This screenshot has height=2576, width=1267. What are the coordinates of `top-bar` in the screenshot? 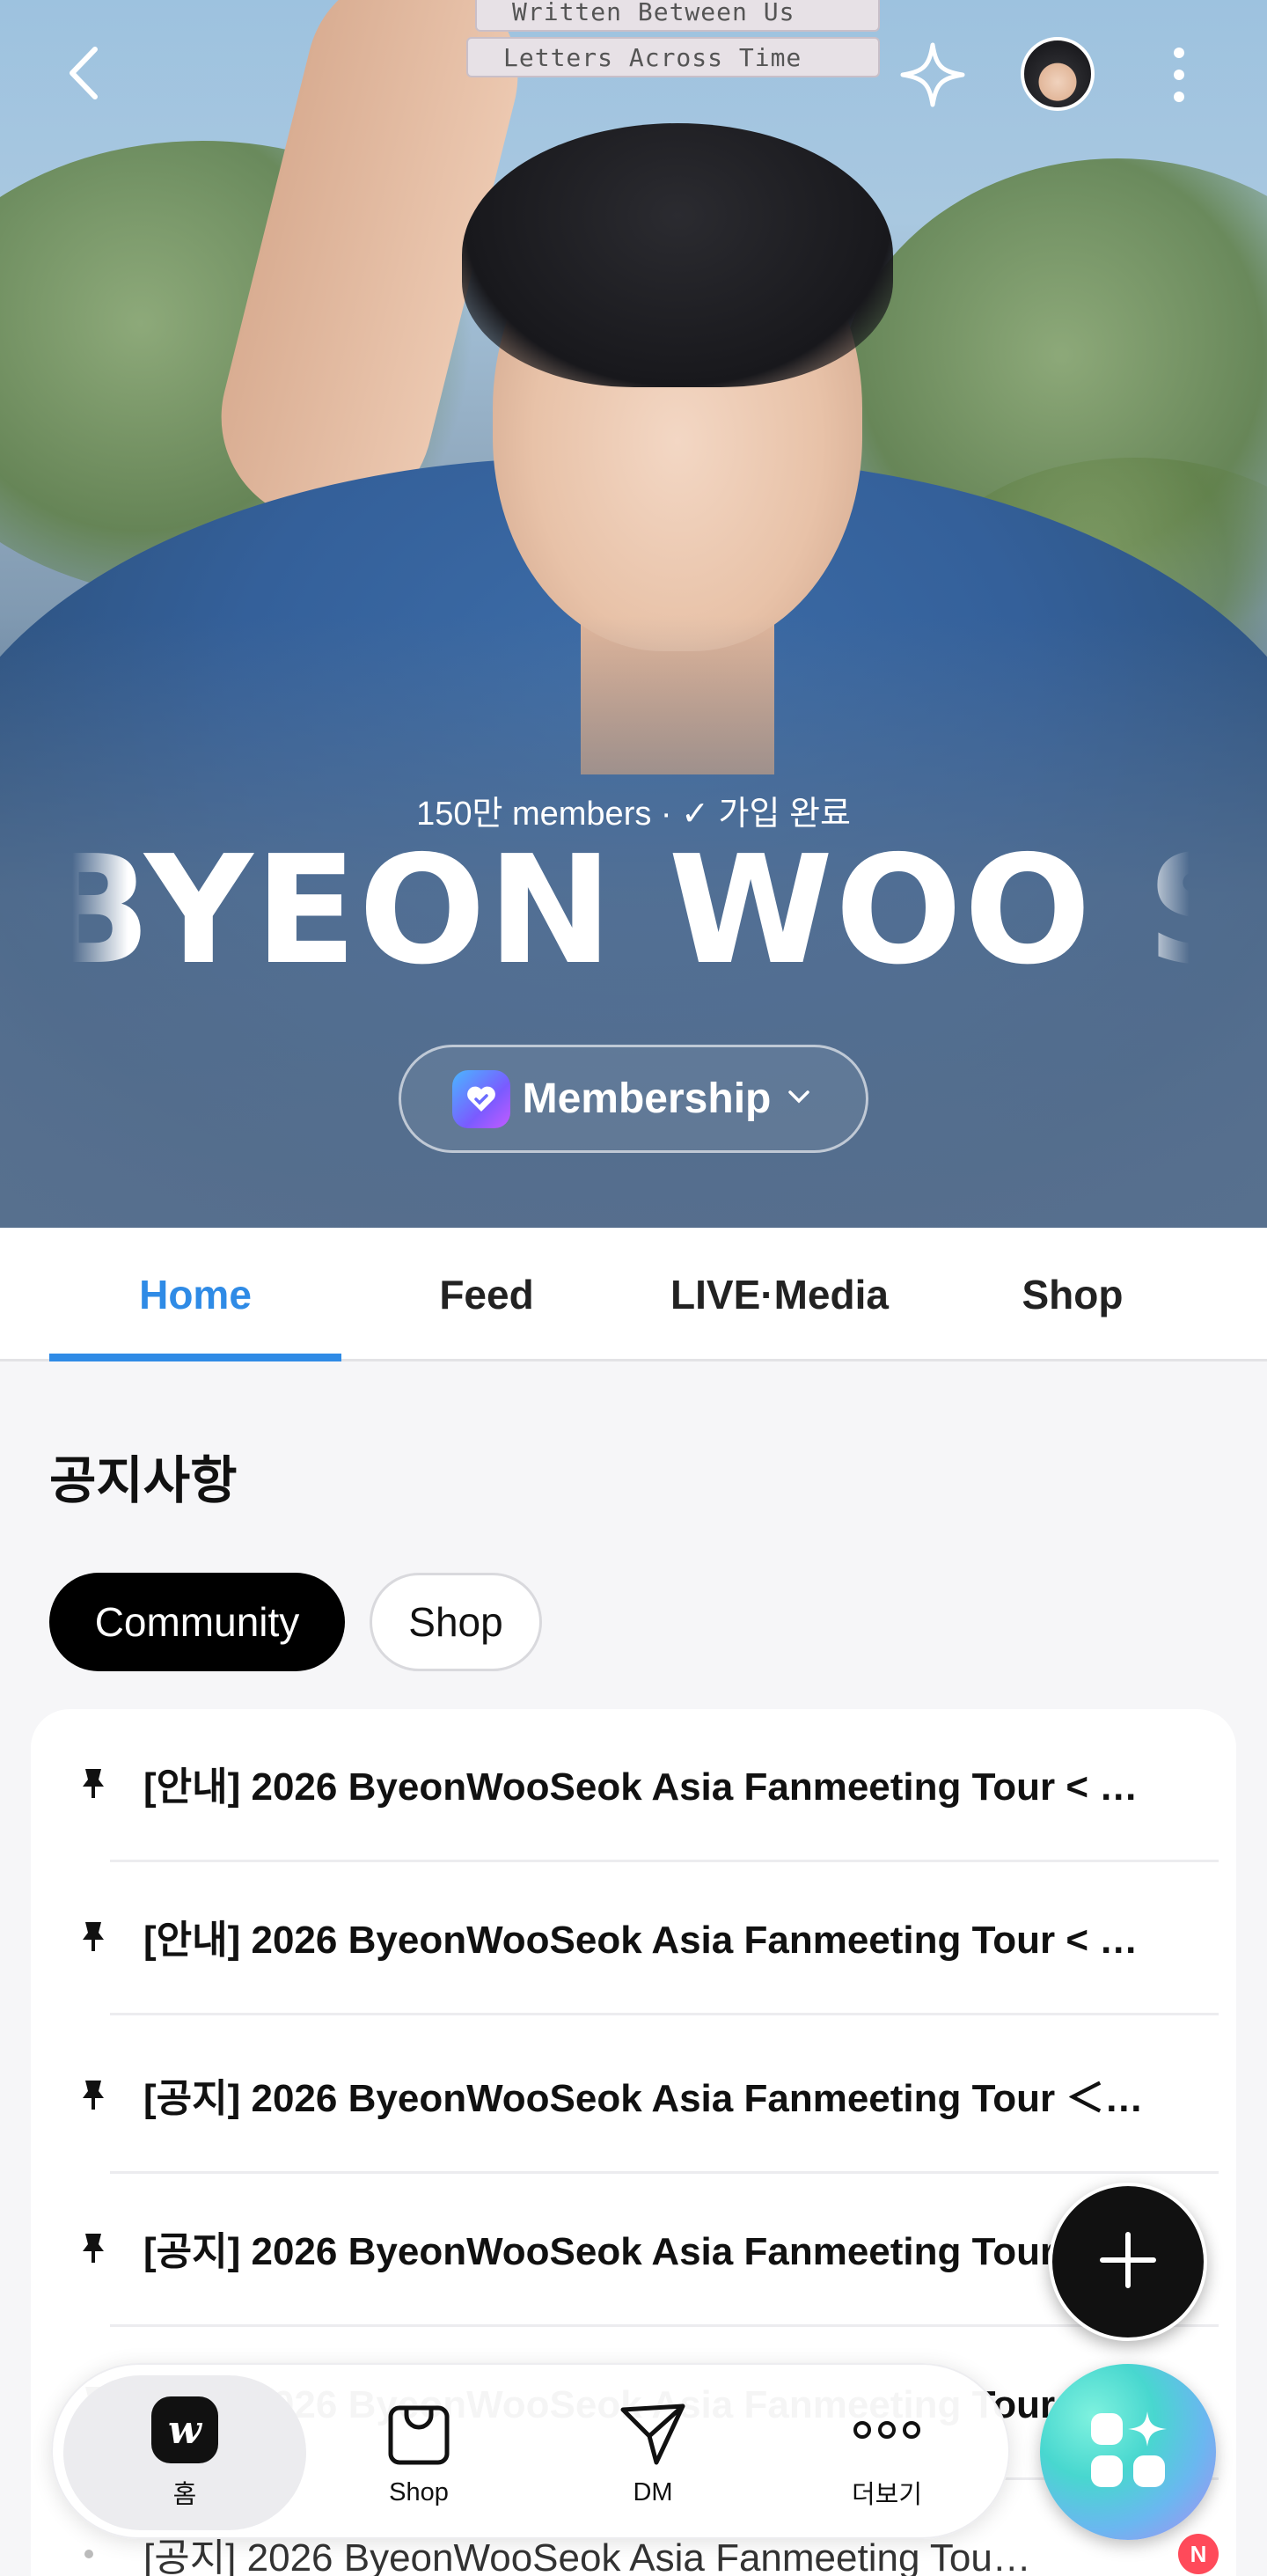 It's located at (633, 75).